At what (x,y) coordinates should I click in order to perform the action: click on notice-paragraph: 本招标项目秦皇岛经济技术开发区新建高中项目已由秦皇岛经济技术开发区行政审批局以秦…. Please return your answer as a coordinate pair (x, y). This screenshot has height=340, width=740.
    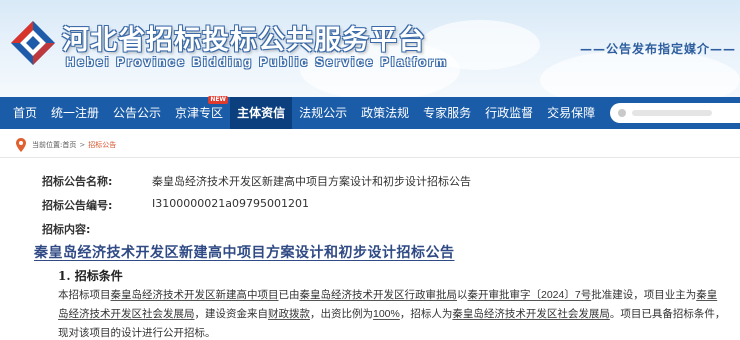
    Looking at the image, I should click on (392, 313).